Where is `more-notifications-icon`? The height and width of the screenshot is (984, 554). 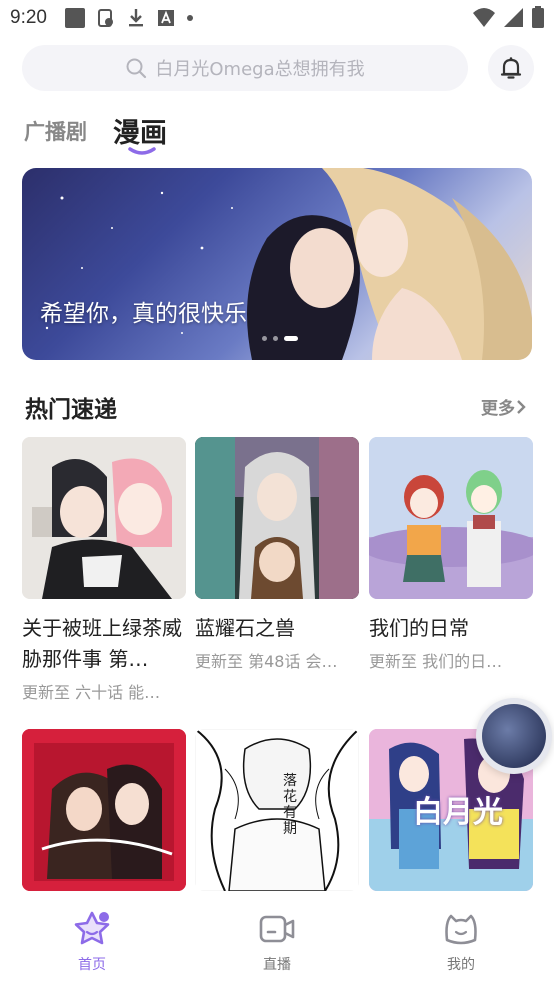
more-notifications-icon is located at coordinates (189, 18).